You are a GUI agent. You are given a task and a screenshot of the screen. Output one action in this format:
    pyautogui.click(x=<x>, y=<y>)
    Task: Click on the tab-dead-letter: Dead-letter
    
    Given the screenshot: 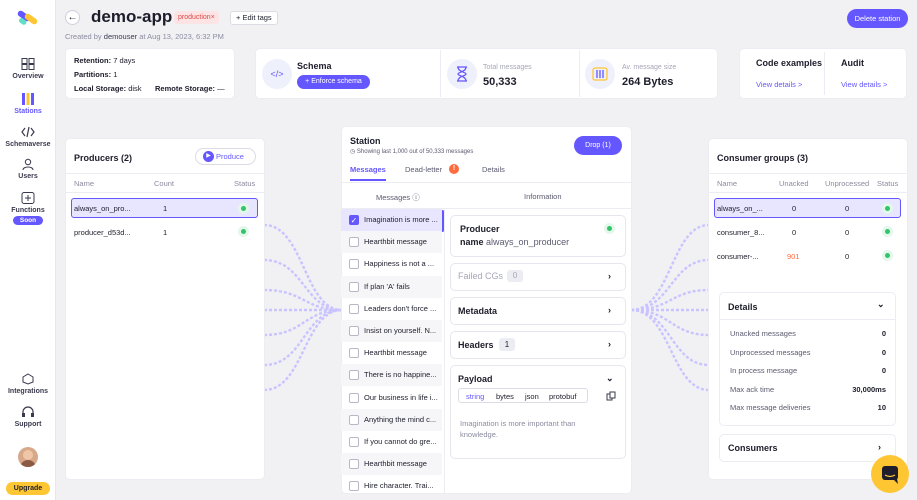 What is the action you would take?
    pyautogui.click(x=423, y=169)
    